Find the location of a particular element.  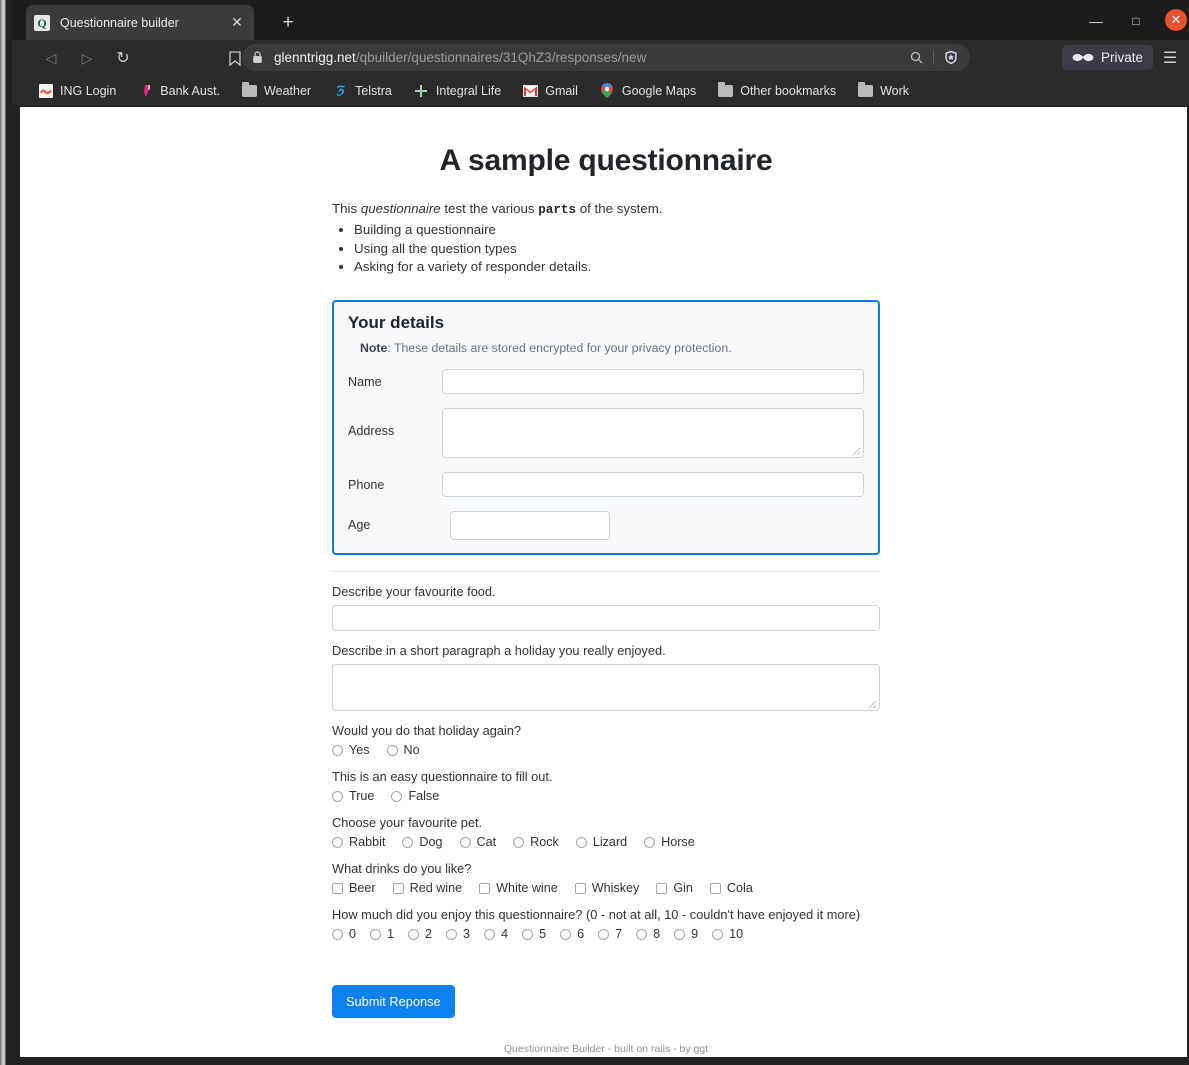

age-input is located at coordinates (530, 526).